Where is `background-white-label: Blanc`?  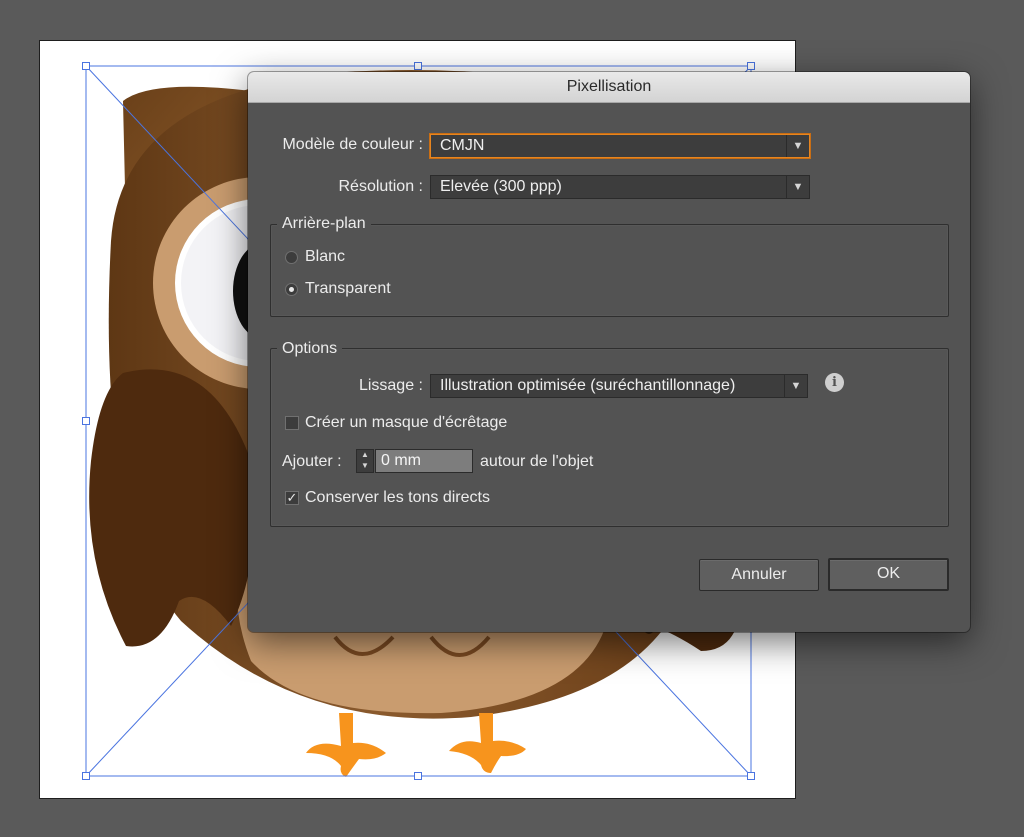 background-white-label: Blanc is located at coordinates (325, 257).